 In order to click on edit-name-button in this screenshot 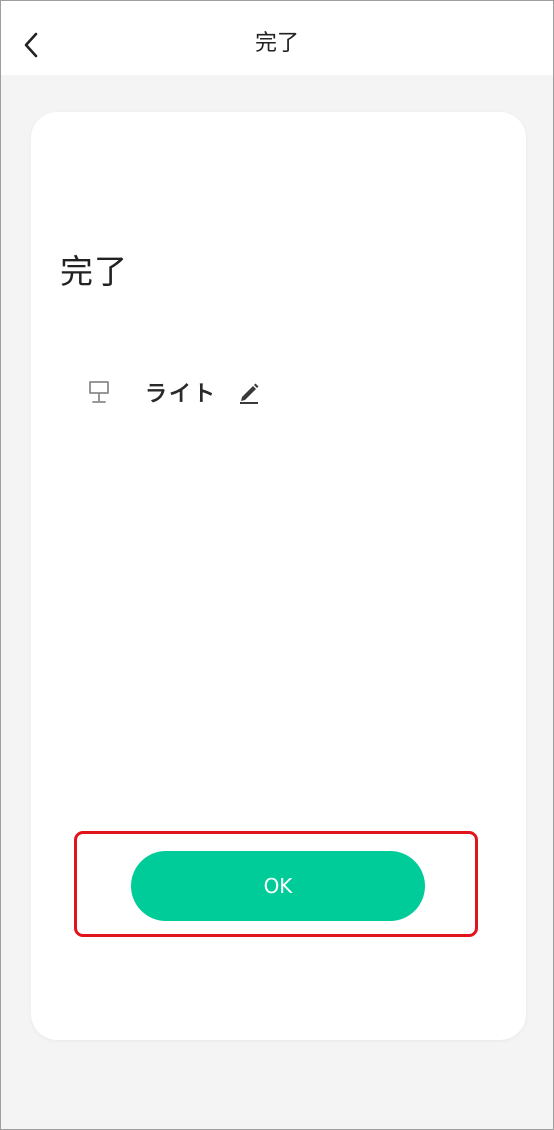, I will do `click(249, 392)`.